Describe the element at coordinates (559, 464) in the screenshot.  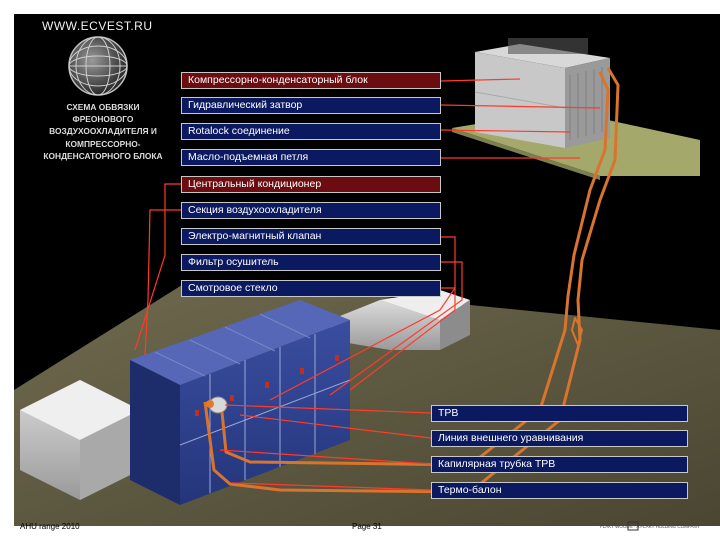
I see `label-capillary-tube: Капилярная трубка ТРВ` at that location.